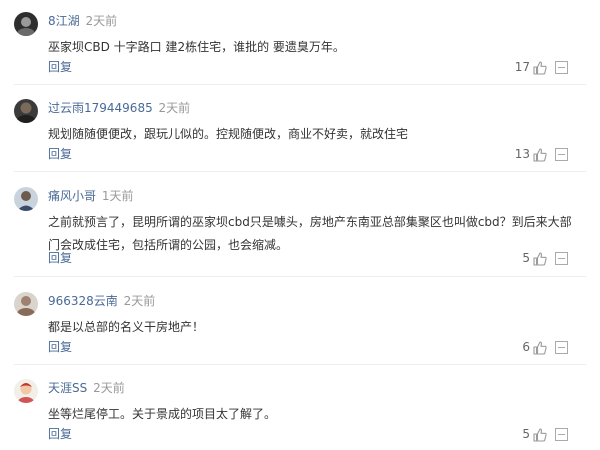  Describe the element at coordinates (196, 47) in the screenshot. I see `comment-text: 巫家坝CBD 十字路口 建2栋住宅，谁批的 要遗臭万年。` at that location.